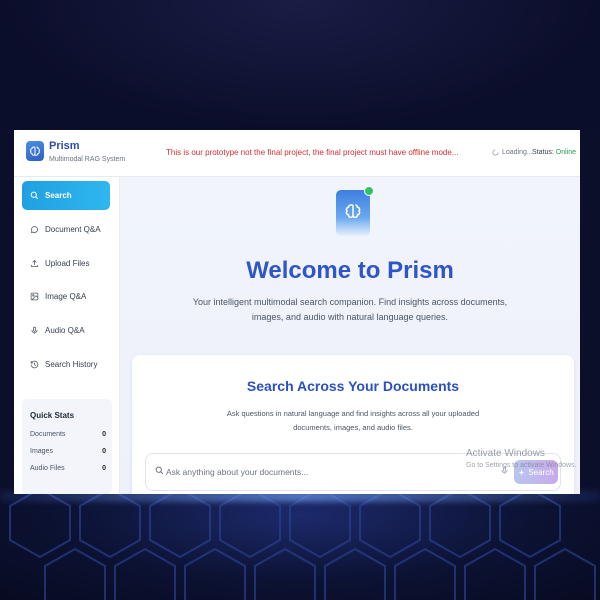  I want to click on sidebar-item-image-qa: Image Q&A, so click(66, 296).